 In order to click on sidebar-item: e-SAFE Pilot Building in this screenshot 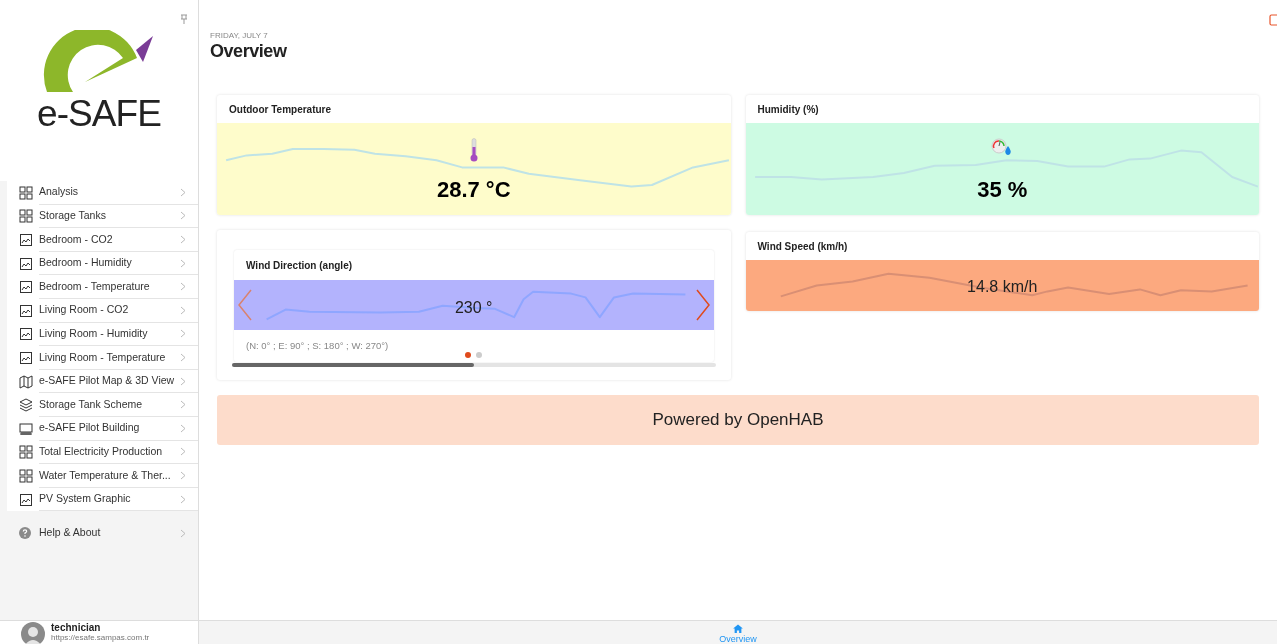, I will do `click(102, 428)`.